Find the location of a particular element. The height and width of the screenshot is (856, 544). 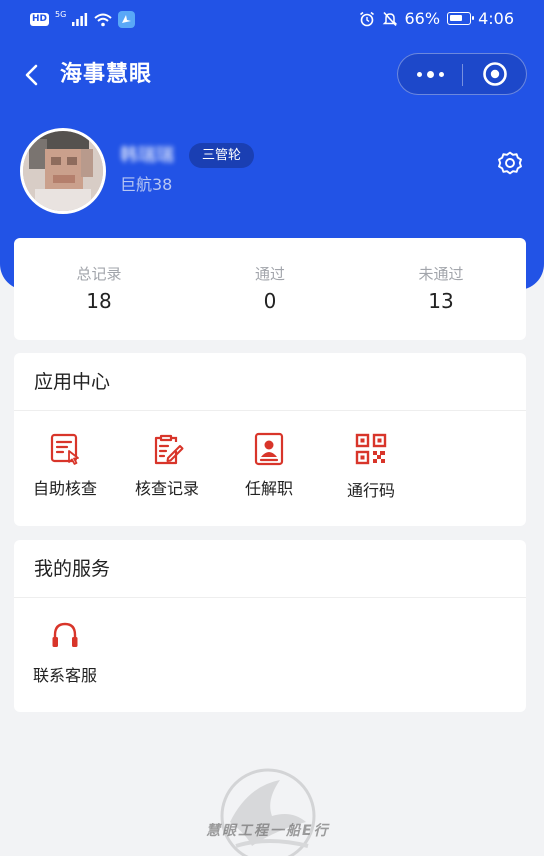

section-title: 我的服务 is located at coordinates (72, 569).